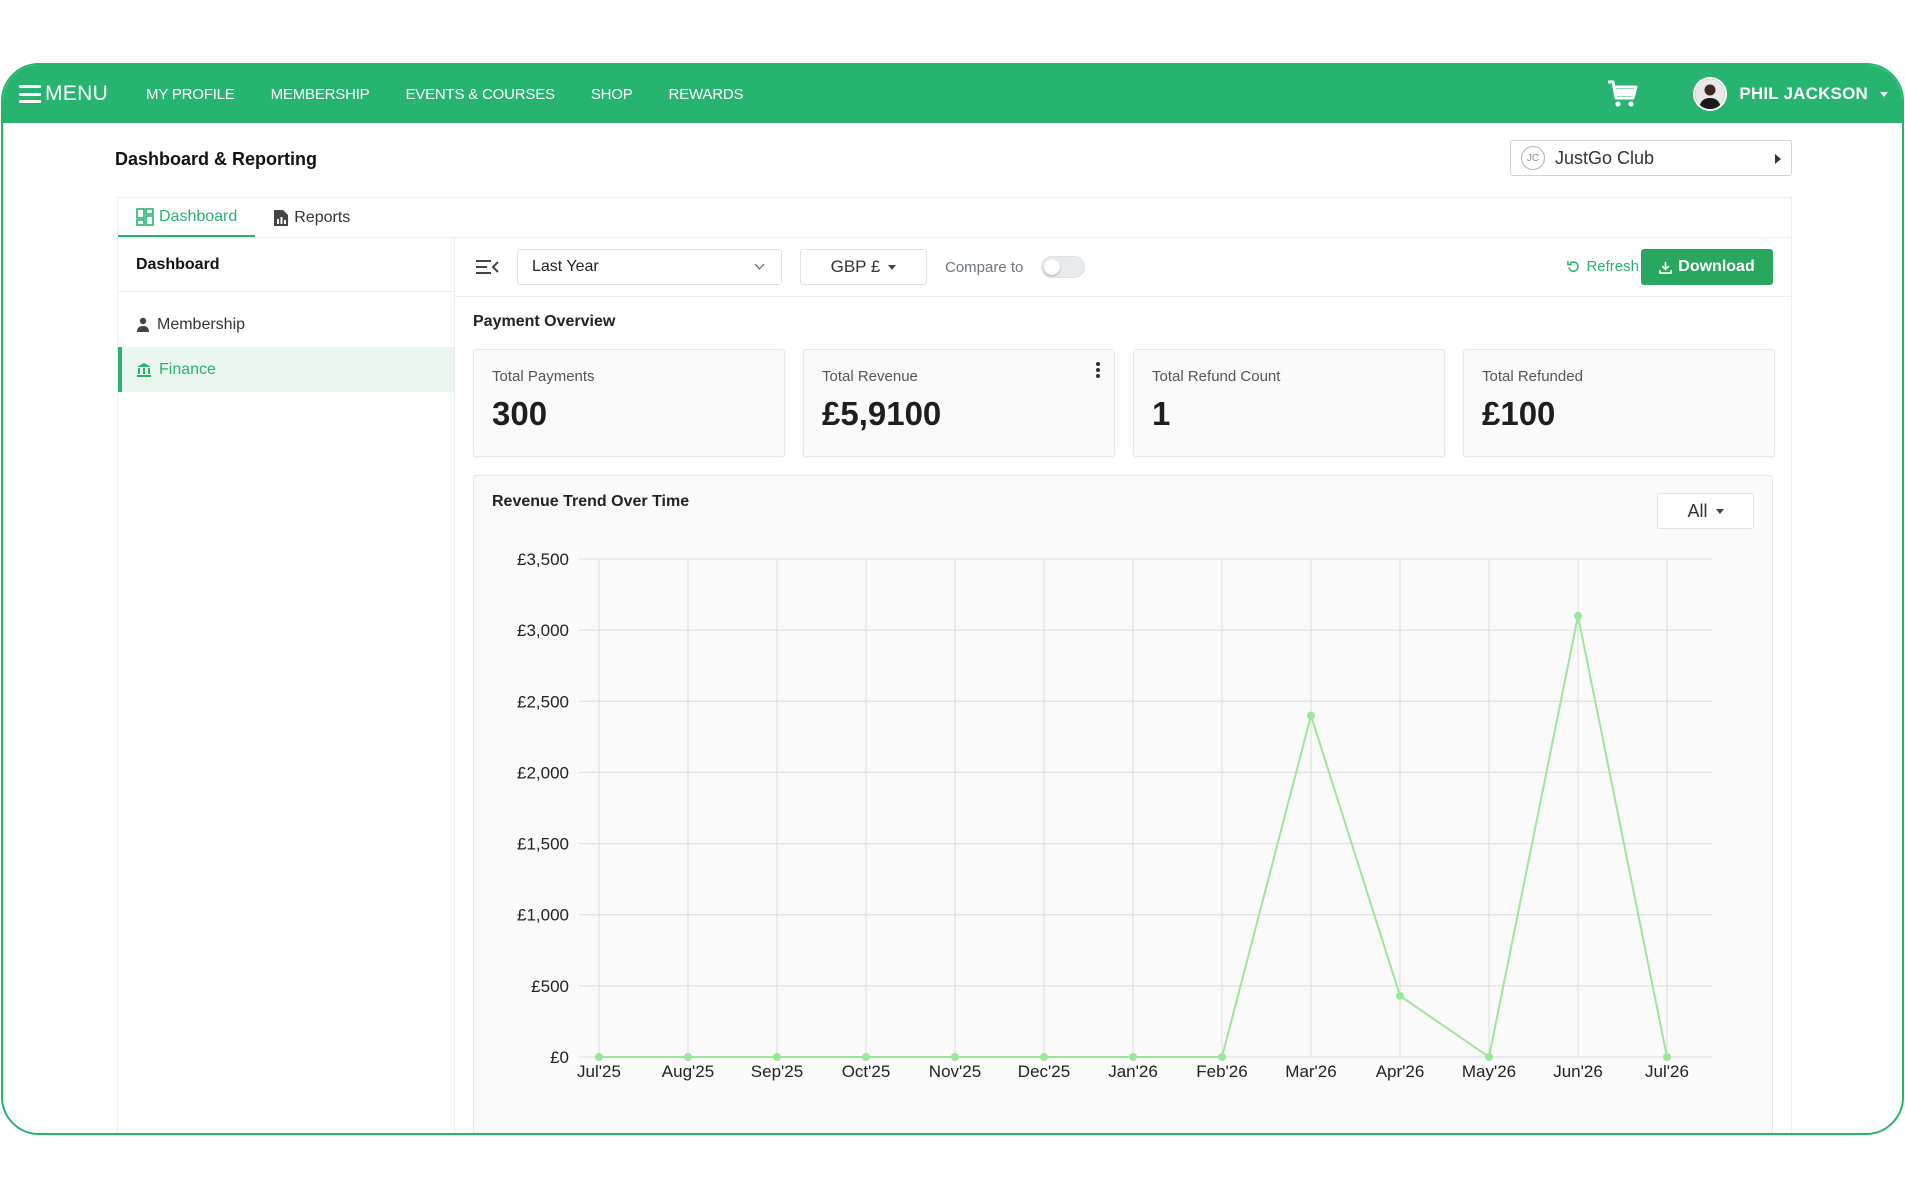 This screenshot has height=1197, width=1905. What do you see at coordinates (543, 559) in the screenshot?
I see `y-tick-label: £3,500` at bounding box center [543, 559].